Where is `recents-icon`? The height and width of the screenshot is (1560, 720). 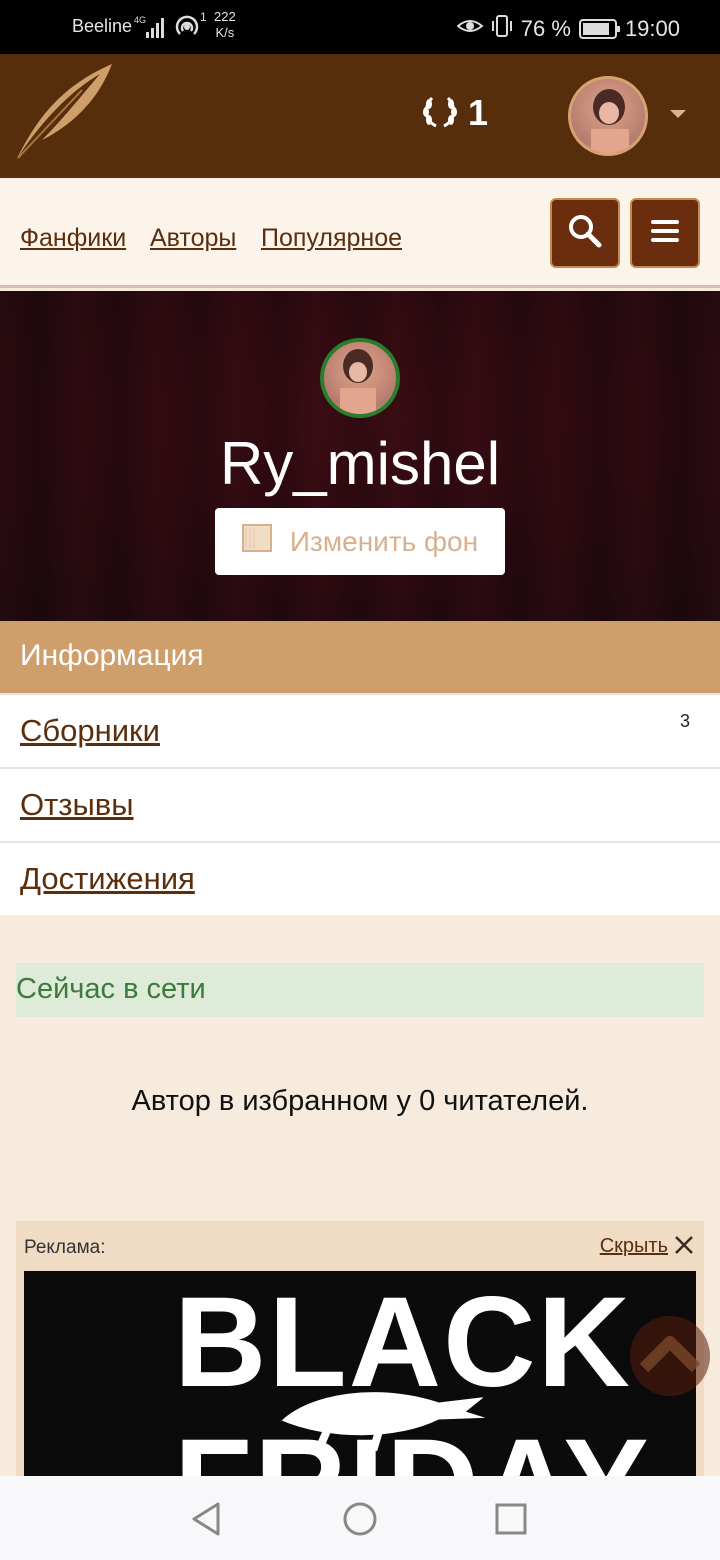 recents-icon is located at coordinates (511, 1521).